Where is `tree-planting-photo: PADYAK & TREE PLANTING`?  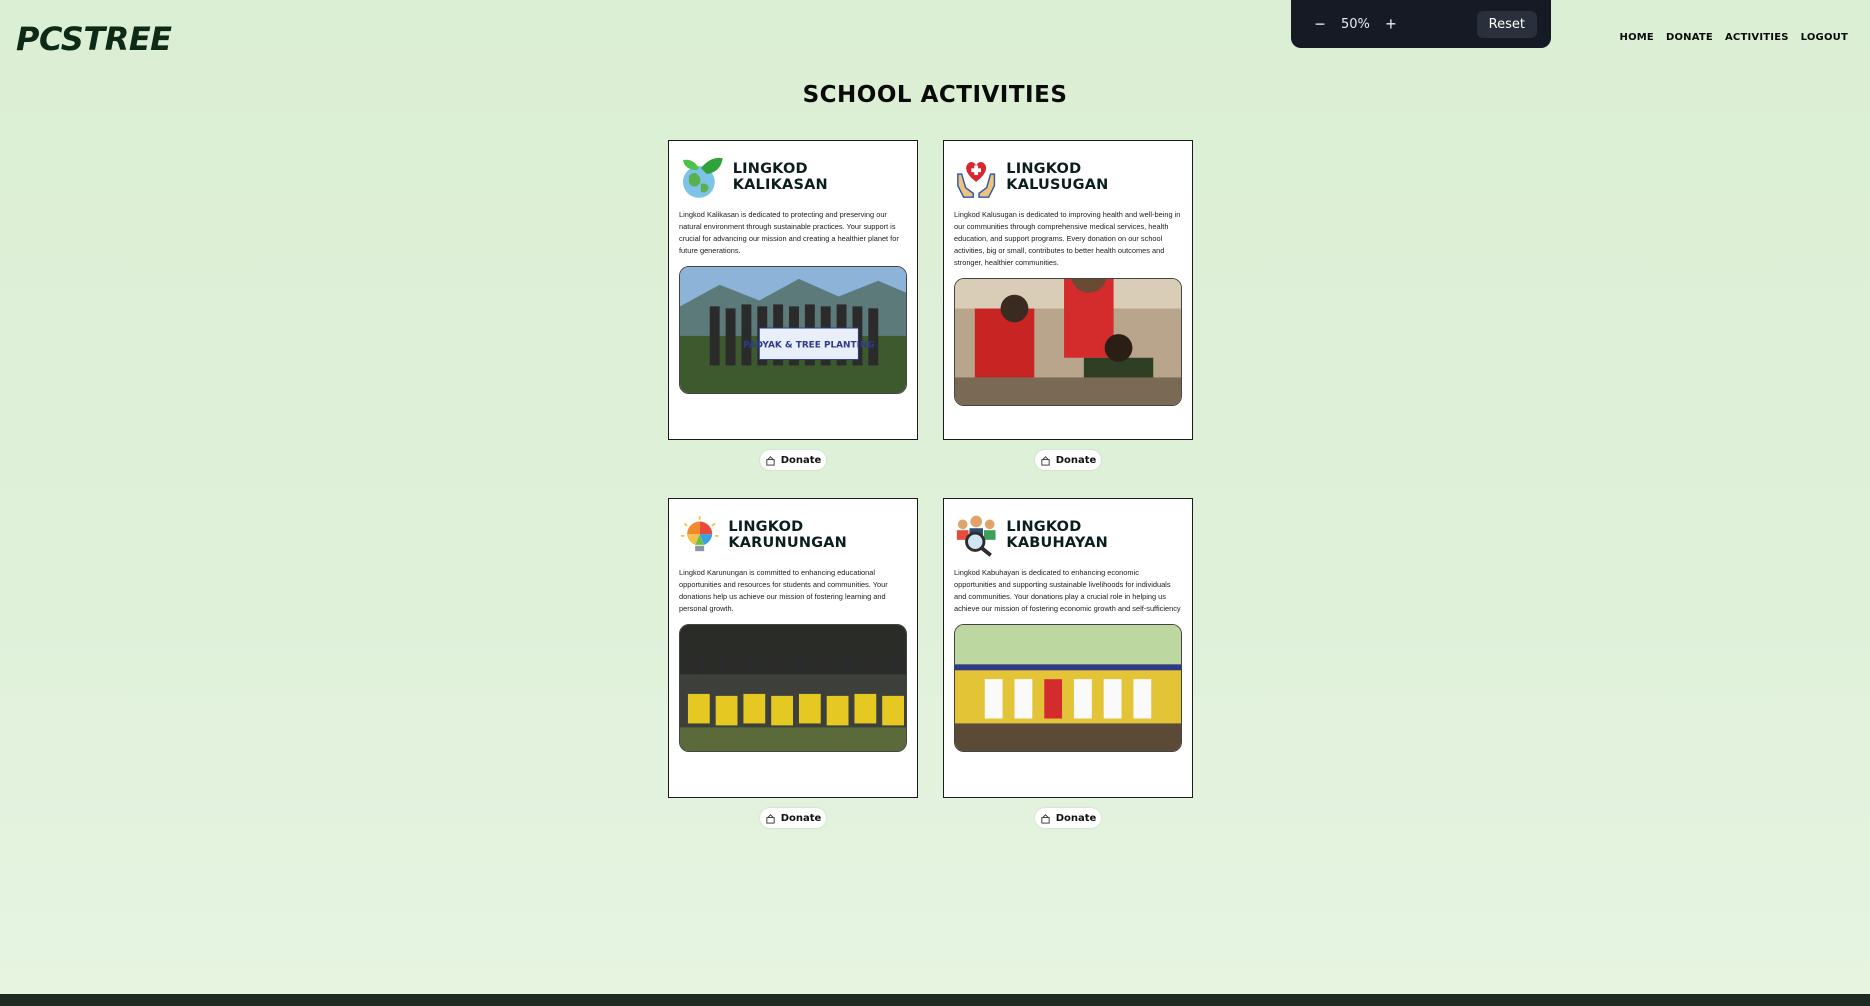 tree-planting-photo: PADYAK & TREE PLANTING is located at coordinates (793, 330).